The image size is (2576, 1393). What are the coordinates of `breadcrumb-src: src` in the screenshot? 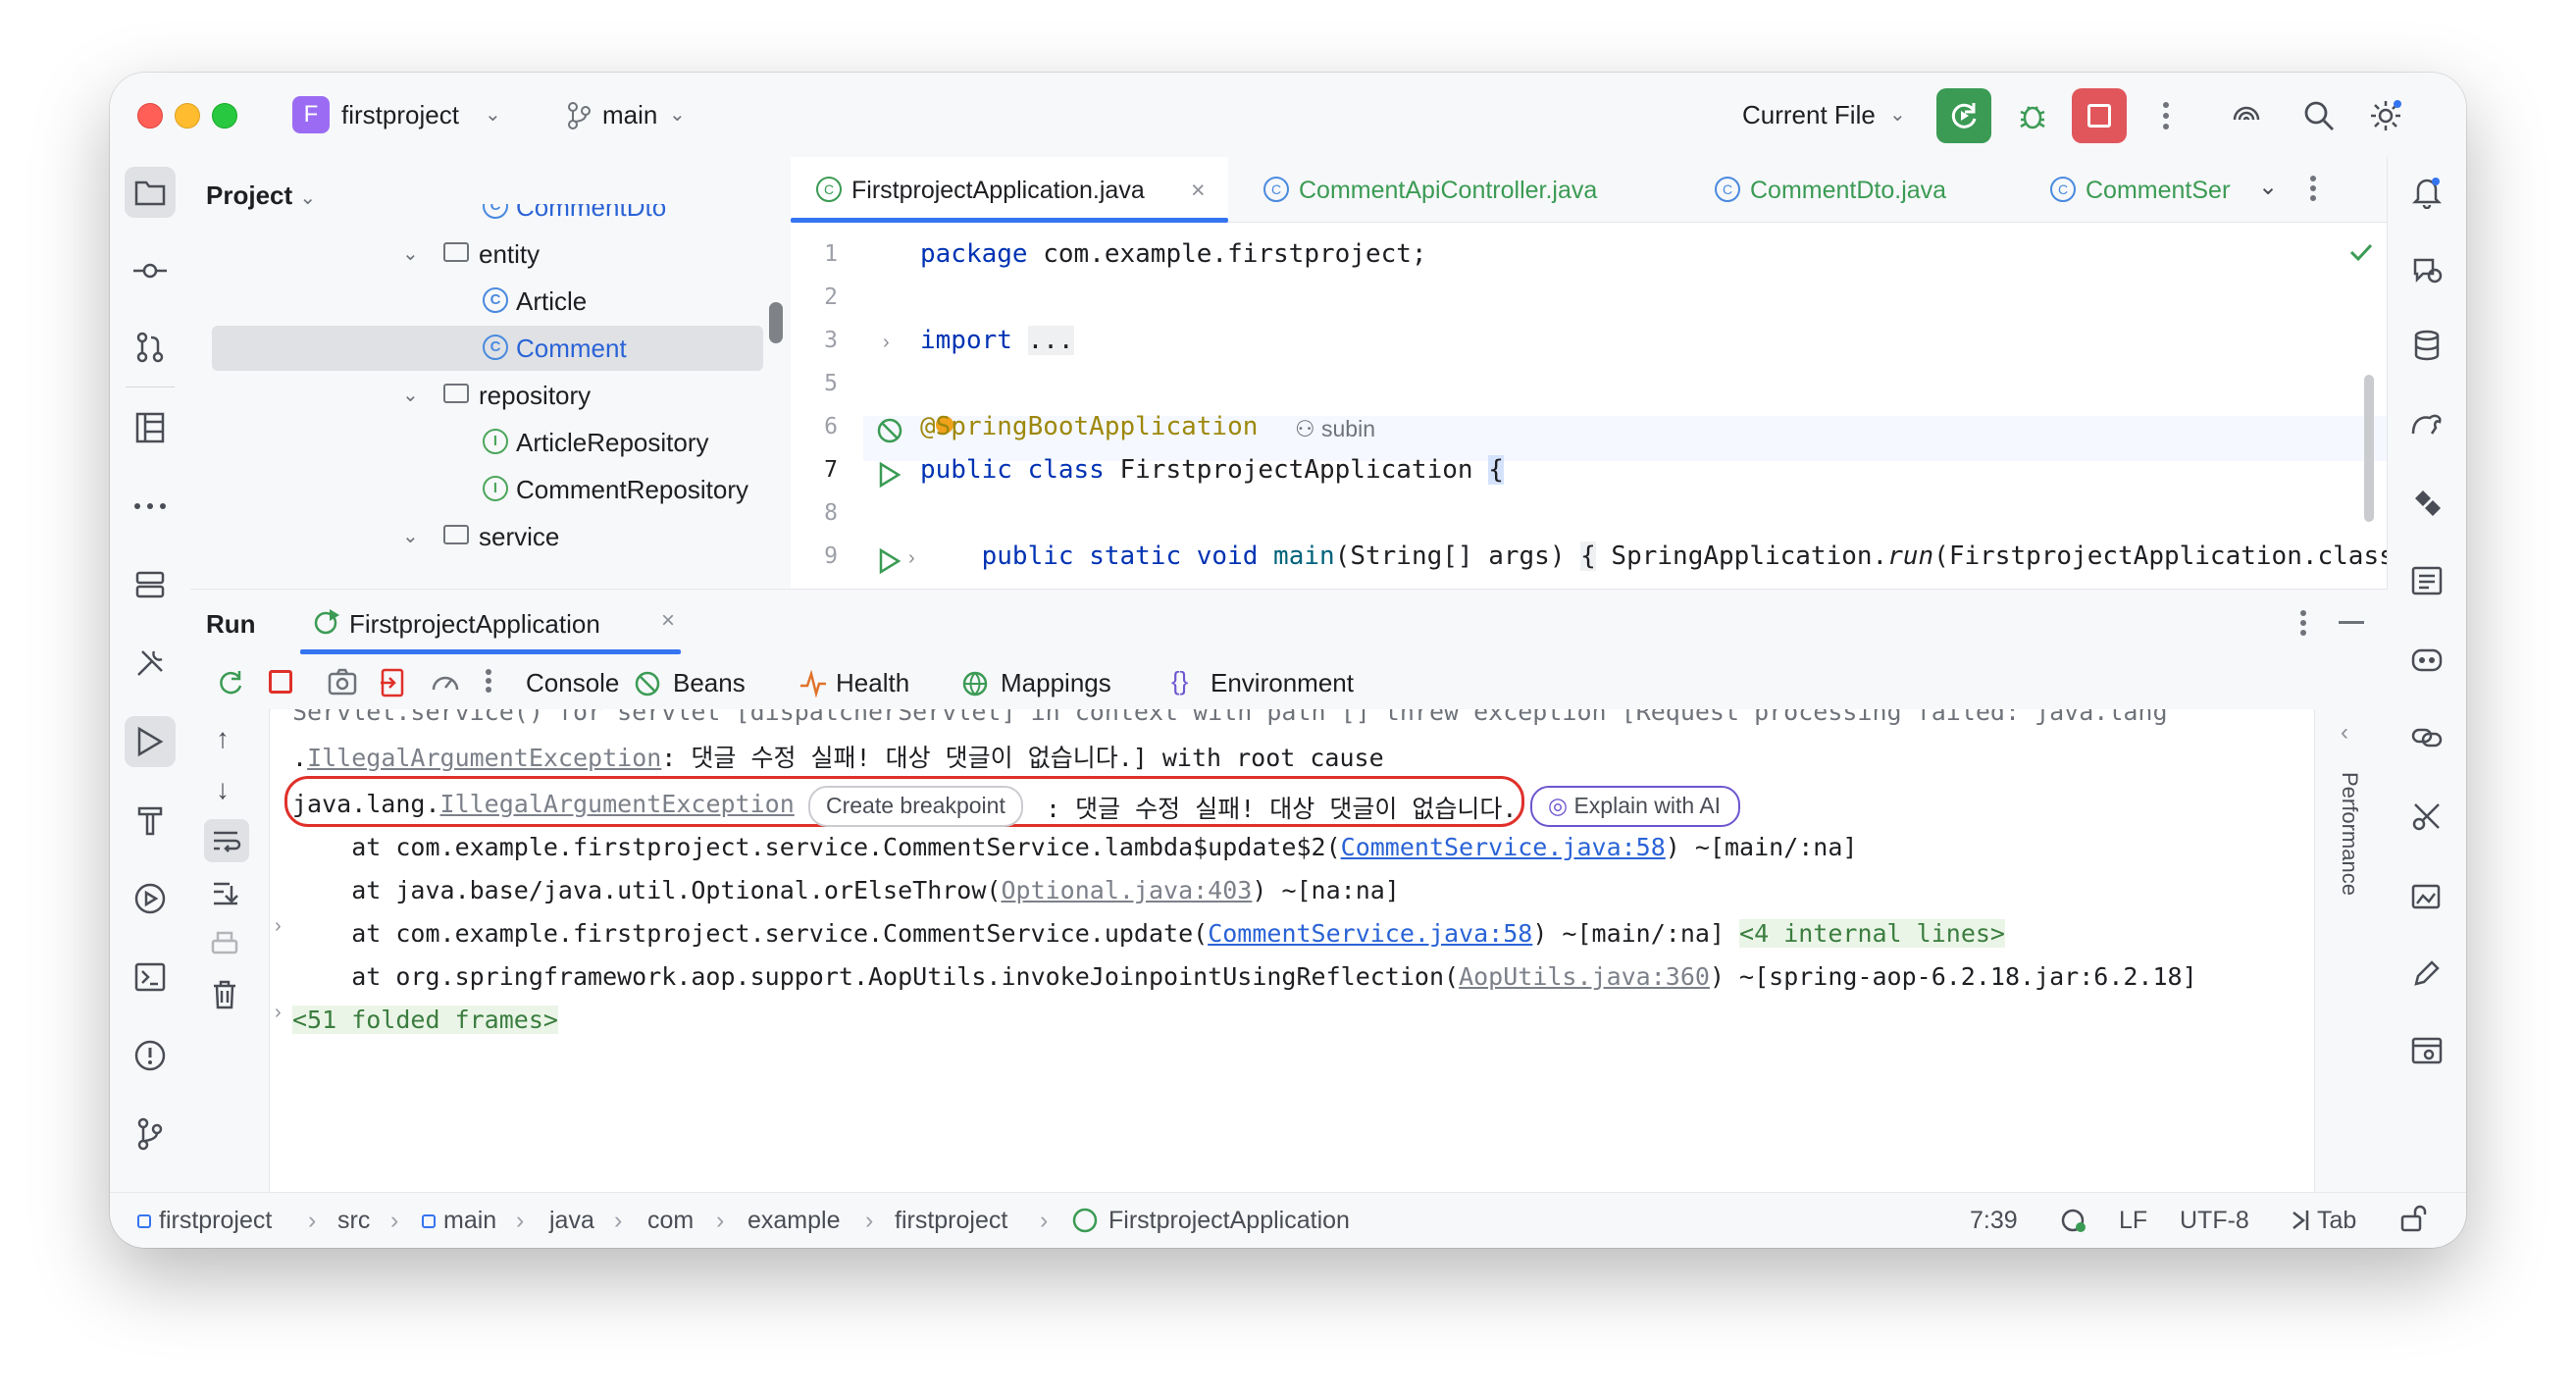 It's located at (353, 1221).